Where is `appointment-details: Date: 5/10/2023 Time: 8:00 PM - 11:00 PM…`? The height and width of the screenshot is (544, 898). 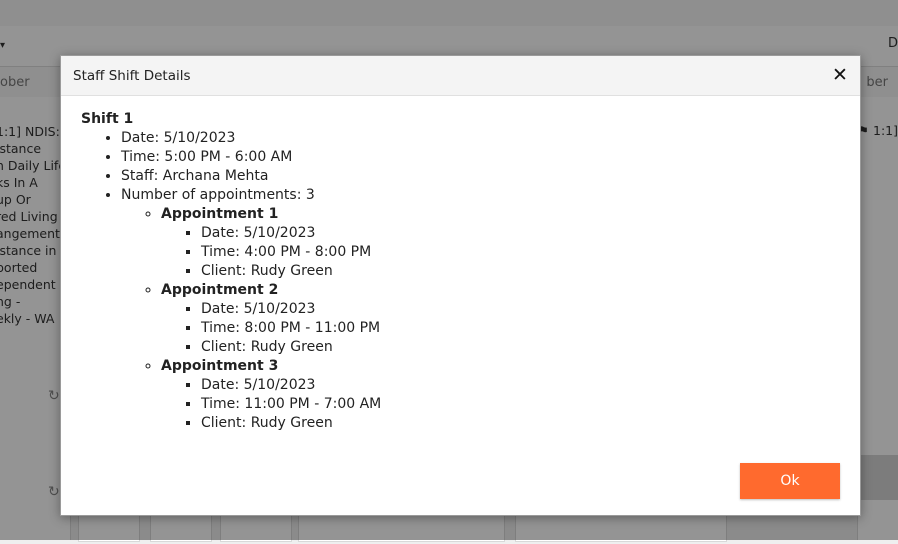
appointment-details: Date: 5/10/2023 Time: 8:00 PM - 11:00 PM… is located at coordinates (500, 328).